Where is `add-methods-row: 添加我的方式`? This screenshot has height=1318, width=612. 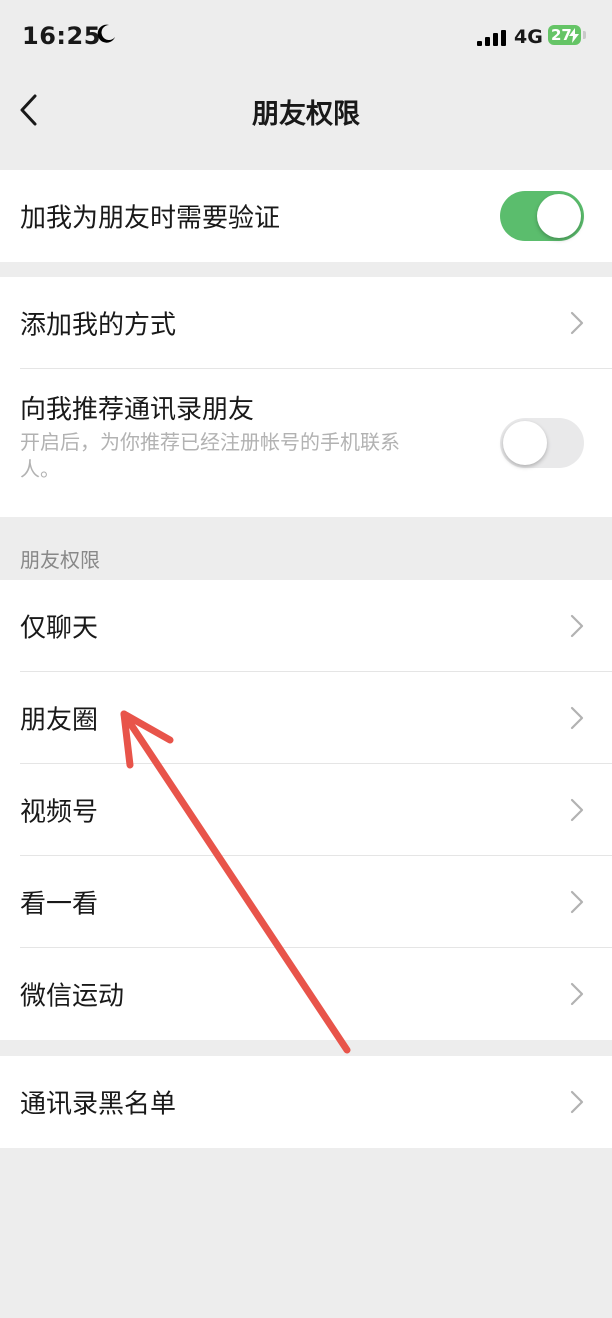 add-methods-row: 添加我的方式 is located at coordinates (306, 323).